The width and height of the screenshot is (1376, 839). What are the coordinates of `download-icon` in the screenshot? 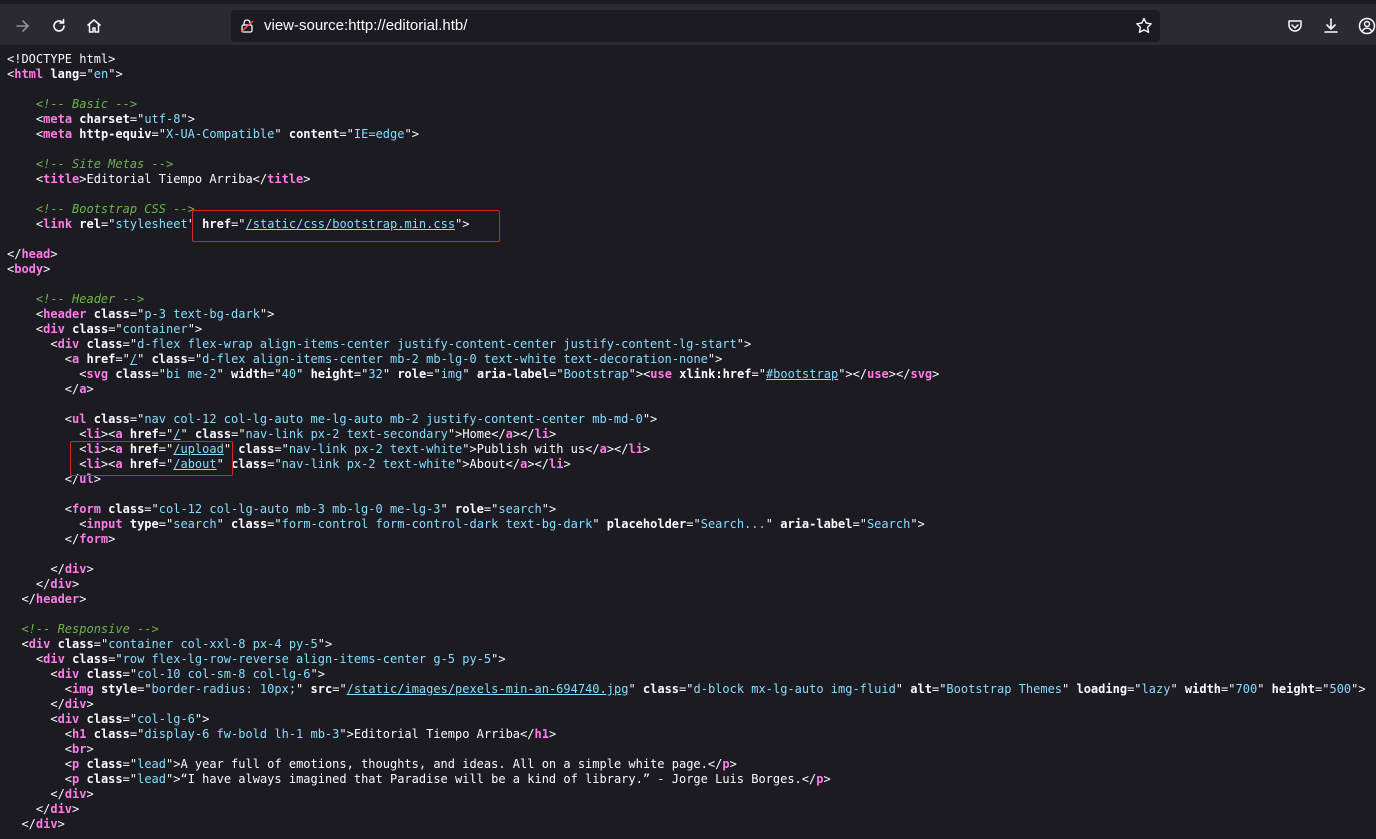 It's located at (1331, 25).